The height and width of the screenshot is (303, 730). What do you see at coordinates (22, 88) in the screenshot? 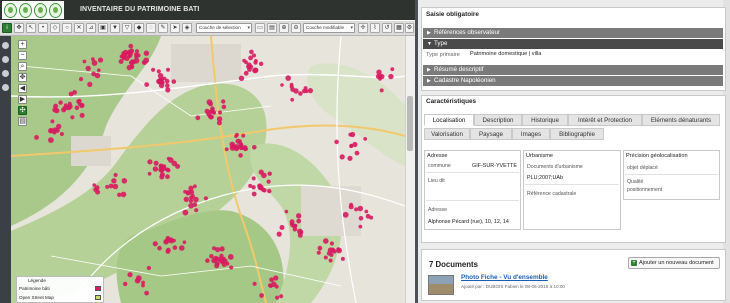
I see `previous-view-button: ◀` at bounding box center [22, 88].